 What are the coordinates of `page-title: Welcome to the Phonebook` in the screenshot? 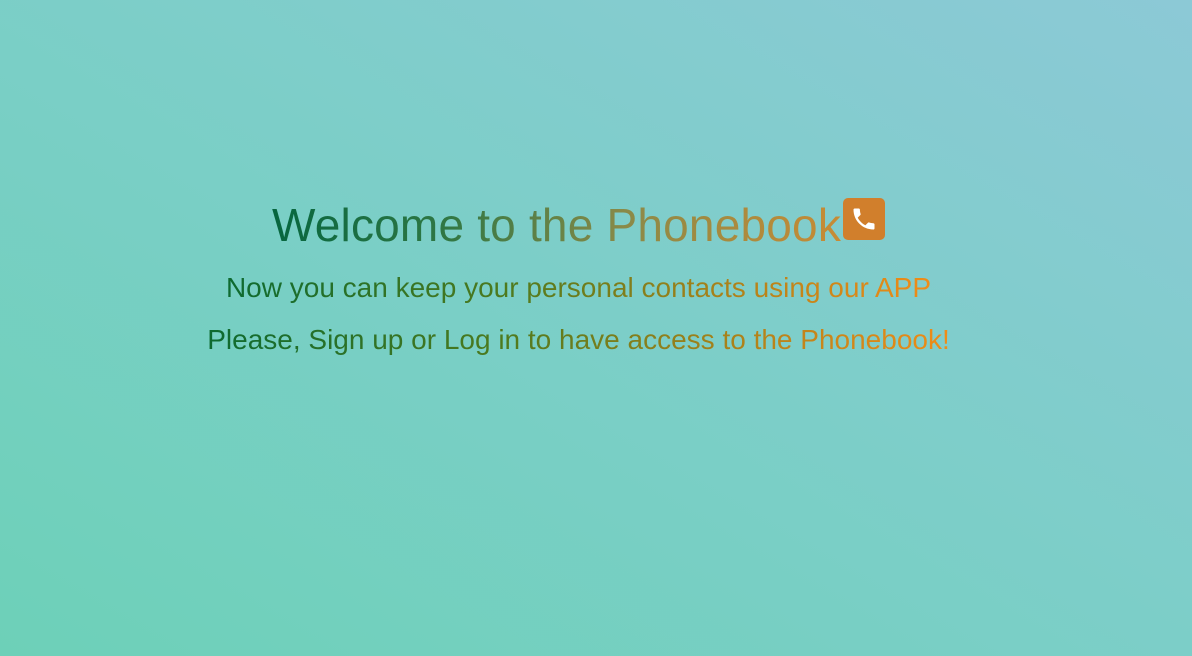 It's located at (556, 225).